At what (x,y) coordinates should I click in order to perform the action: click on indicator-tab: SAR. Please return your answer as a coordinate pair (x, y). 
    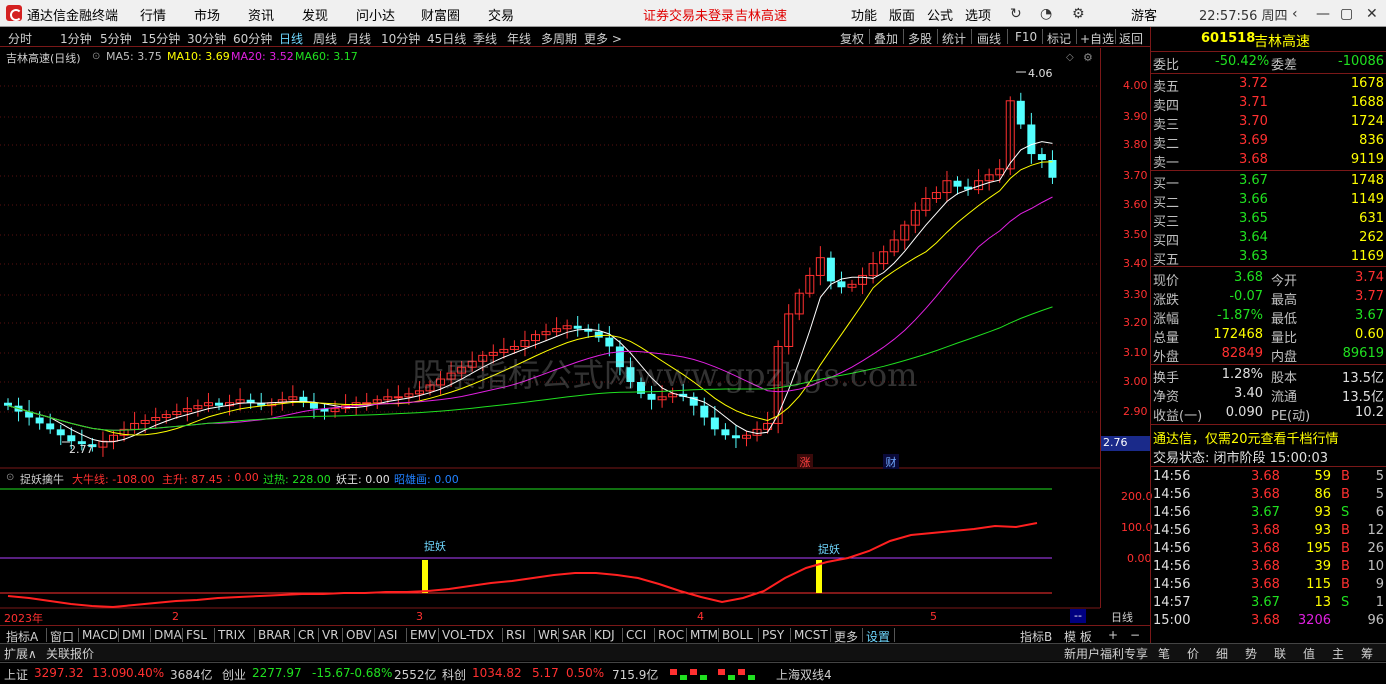
    Looking at the image, I should click on (574, 635).